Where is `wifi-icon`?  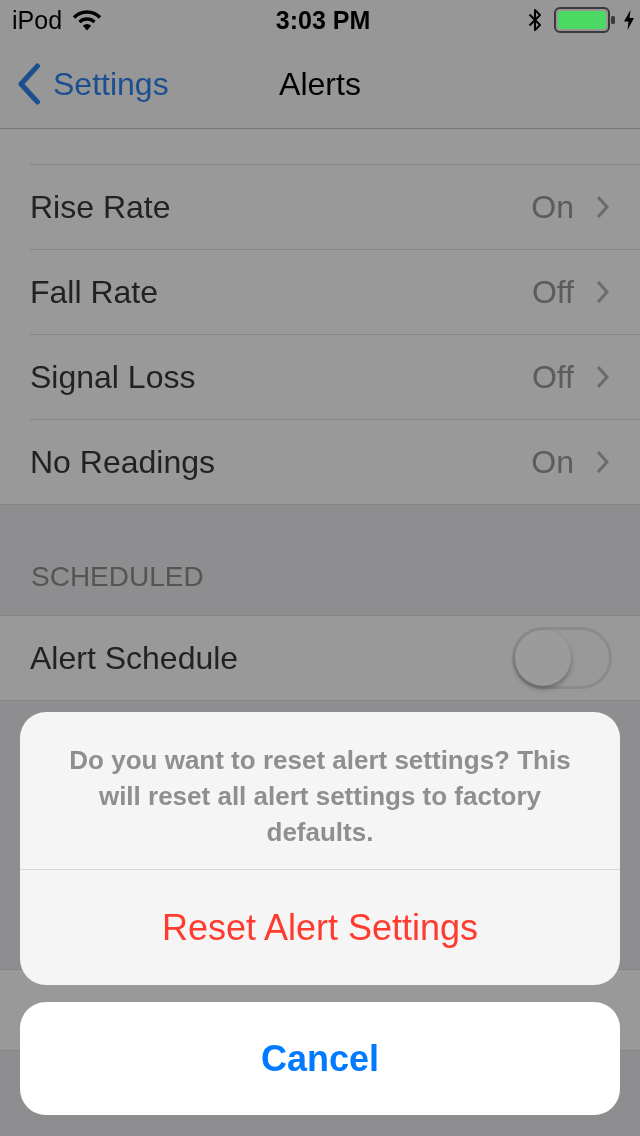
wifi-icon is located at coordinates (87, 20).